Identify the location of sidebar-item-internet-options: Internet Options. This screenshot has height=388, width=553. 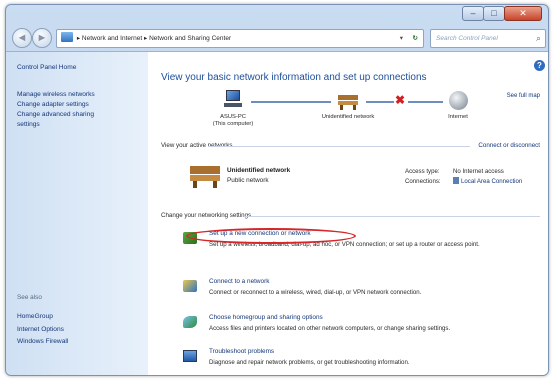
(42, 330).